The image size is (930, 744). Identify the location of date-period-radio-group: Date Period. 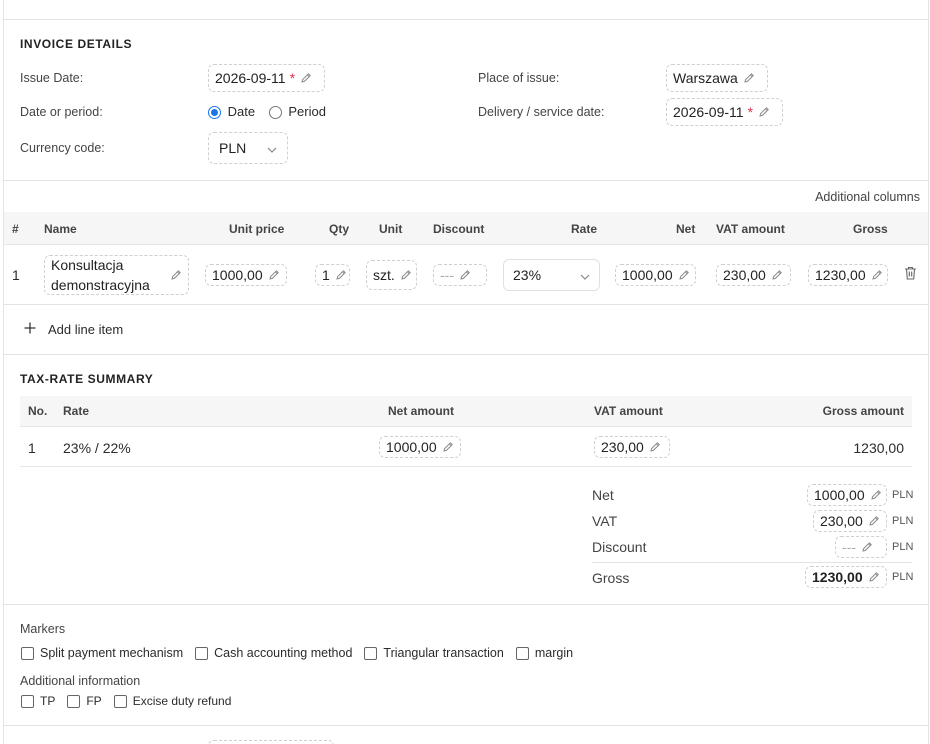
(267, 112).